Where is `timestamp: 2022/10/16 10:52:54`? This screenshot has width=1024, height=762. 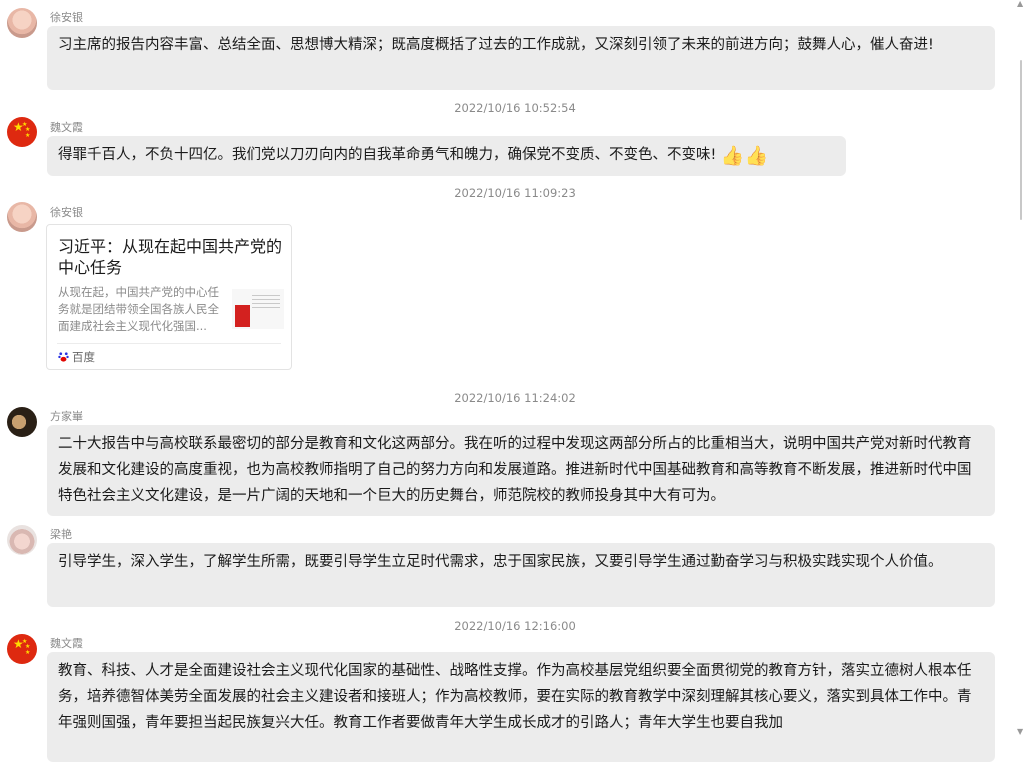 timestamp: 2022/10/16 10:52:54 is located at coordinates (515, 108).